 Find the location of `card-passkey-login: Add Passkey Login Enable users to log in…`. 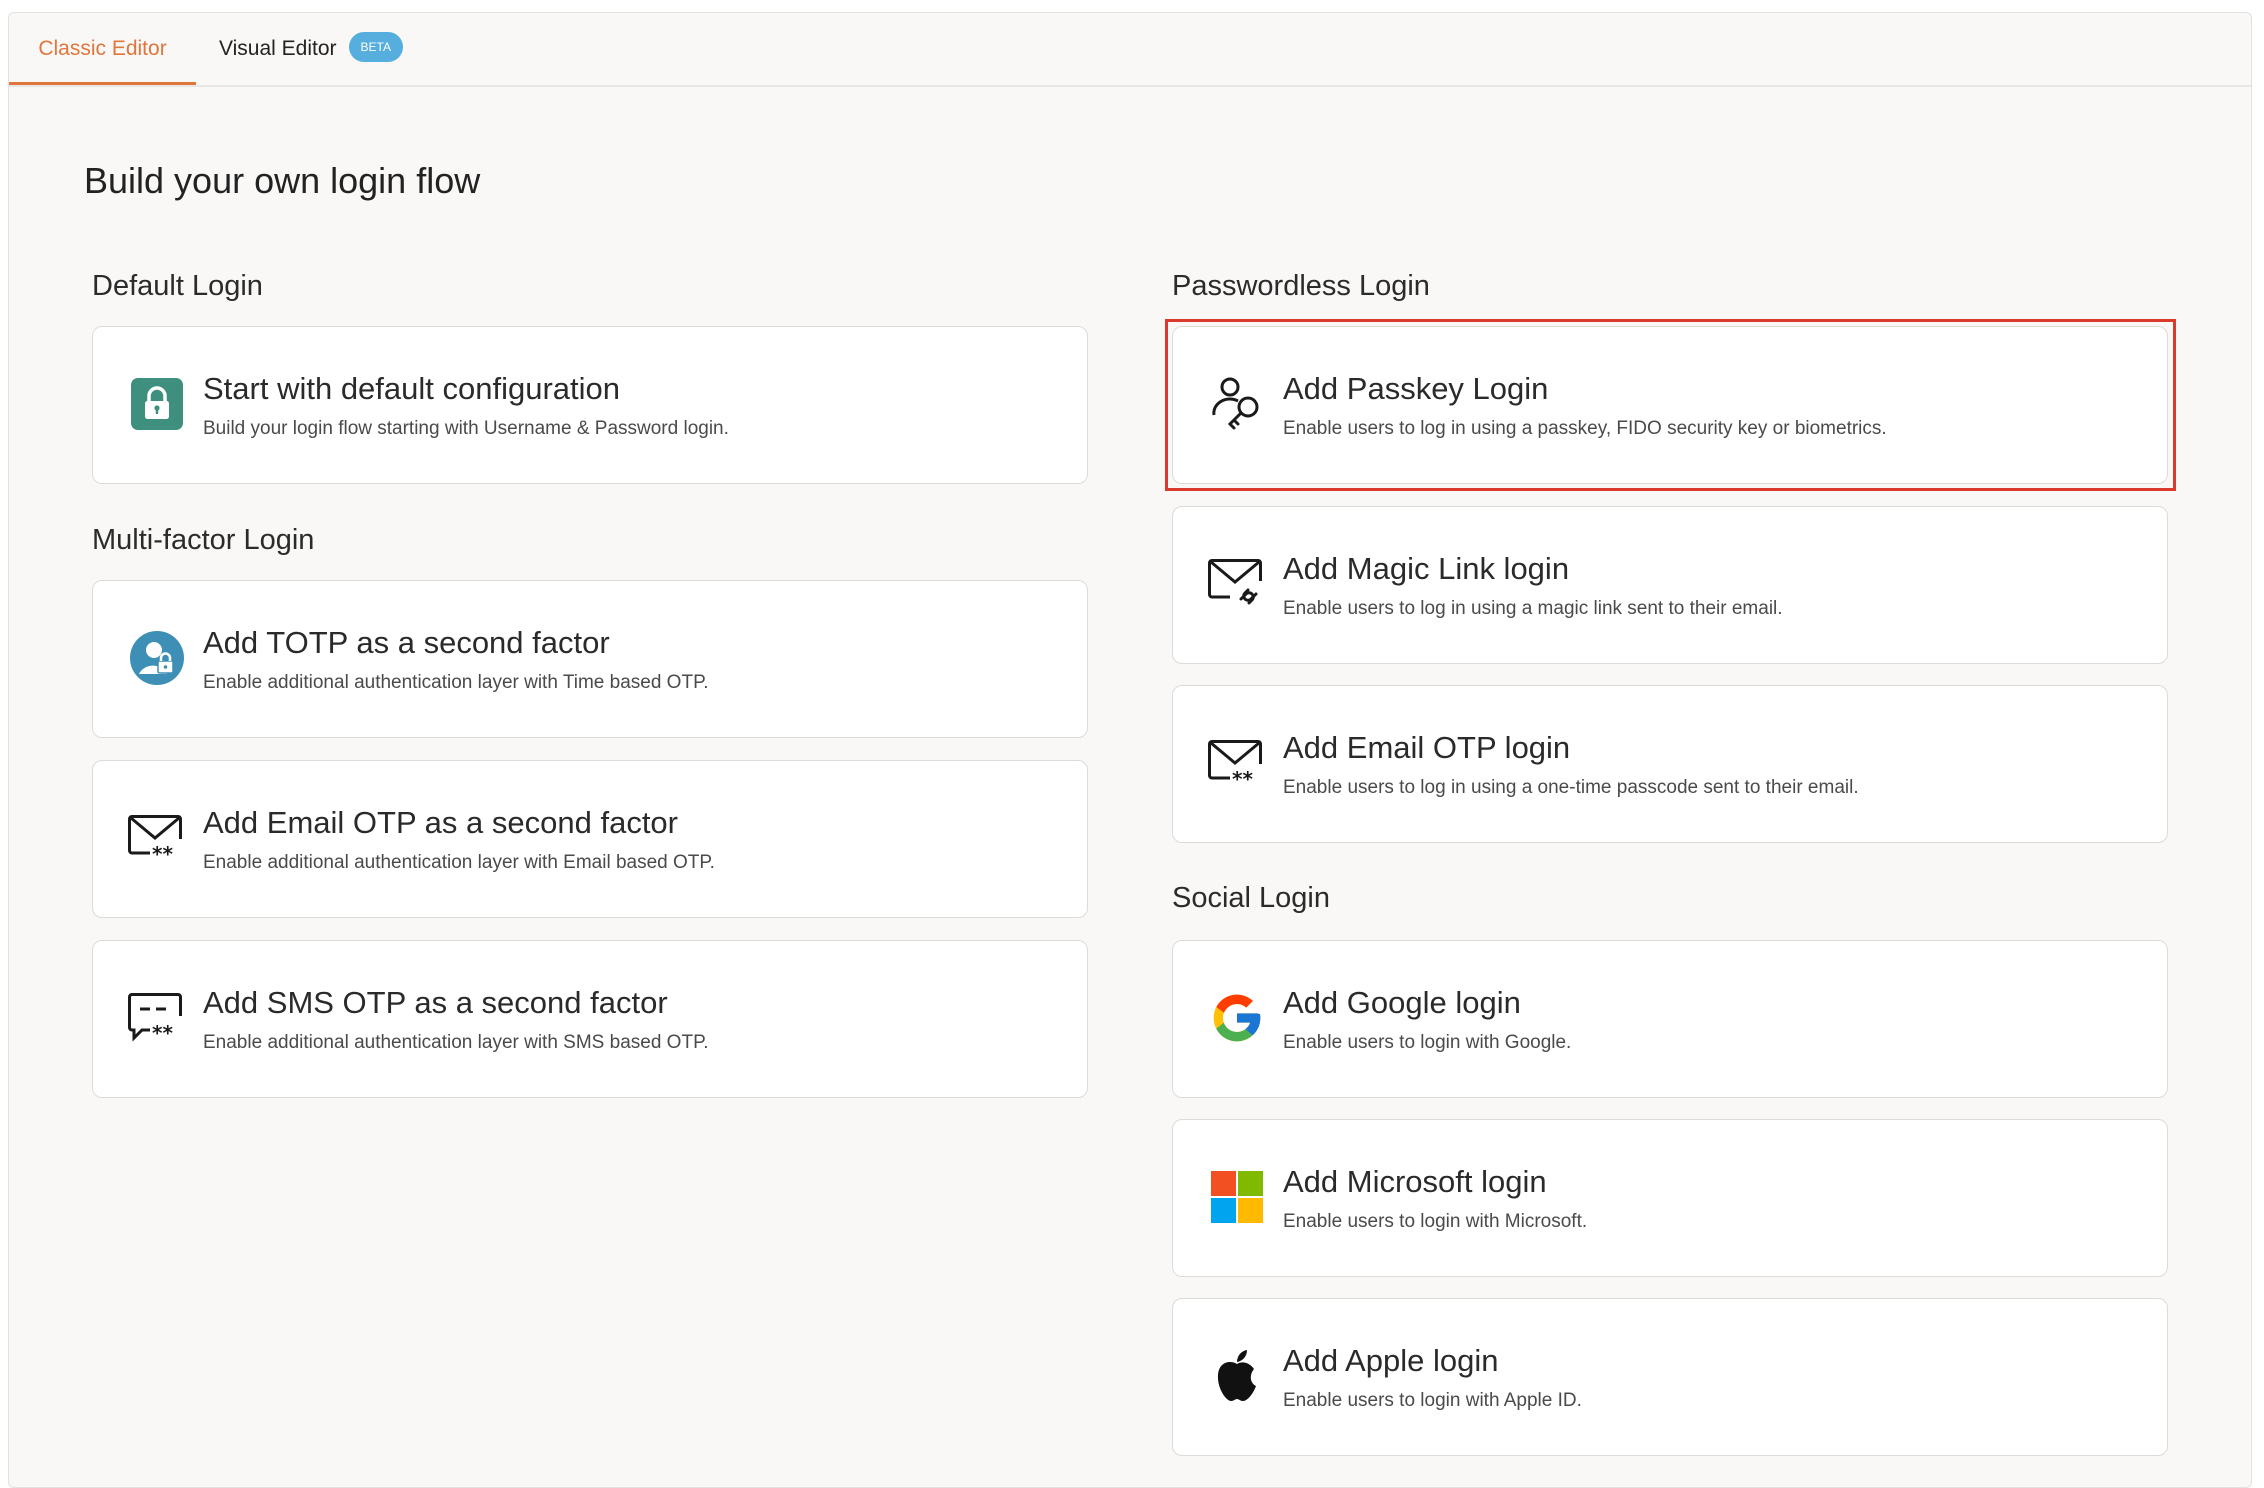

card-passkey-login: Add Passkey Login Enable users to log in… is located at coordinates (1670, 405).